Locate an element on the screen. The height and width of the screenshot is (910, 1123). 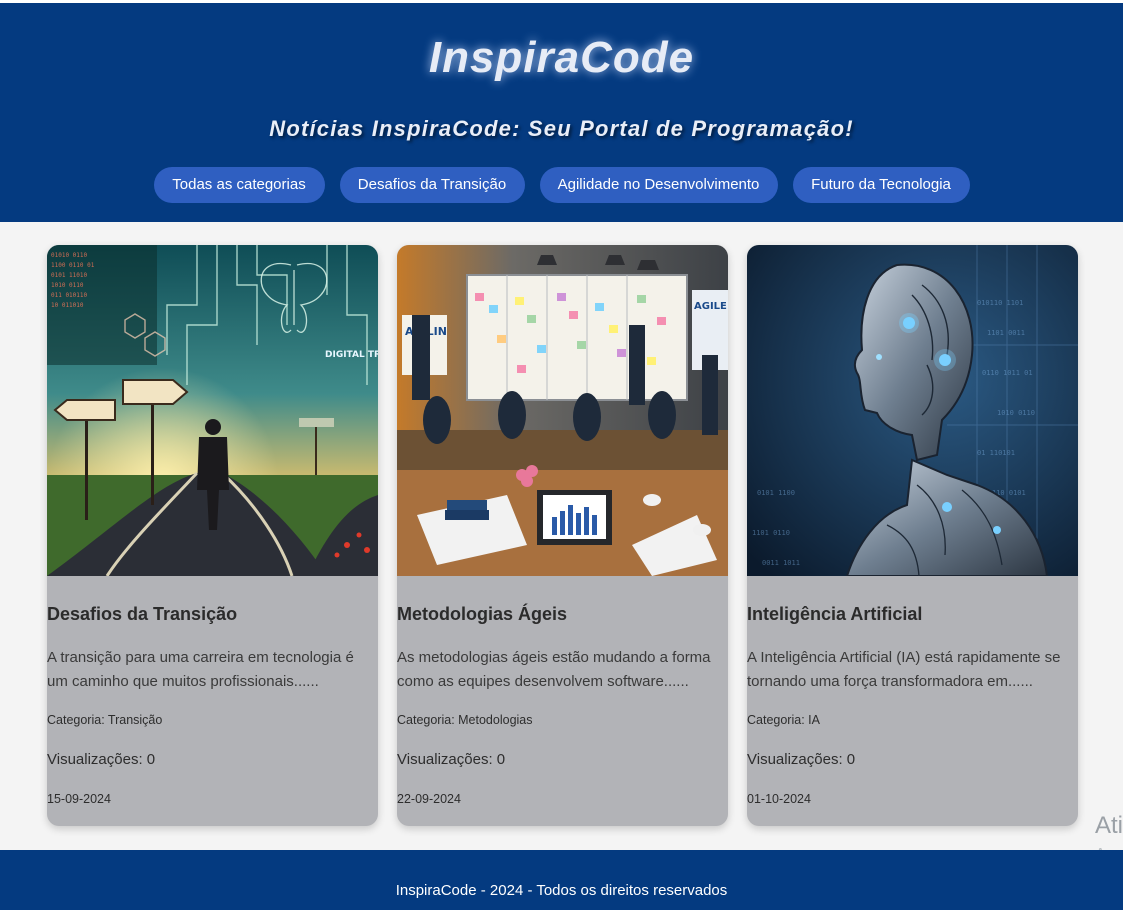
nav-agility-button: Agilidade no Desenvolvimento is located at coordinates (658, 185).